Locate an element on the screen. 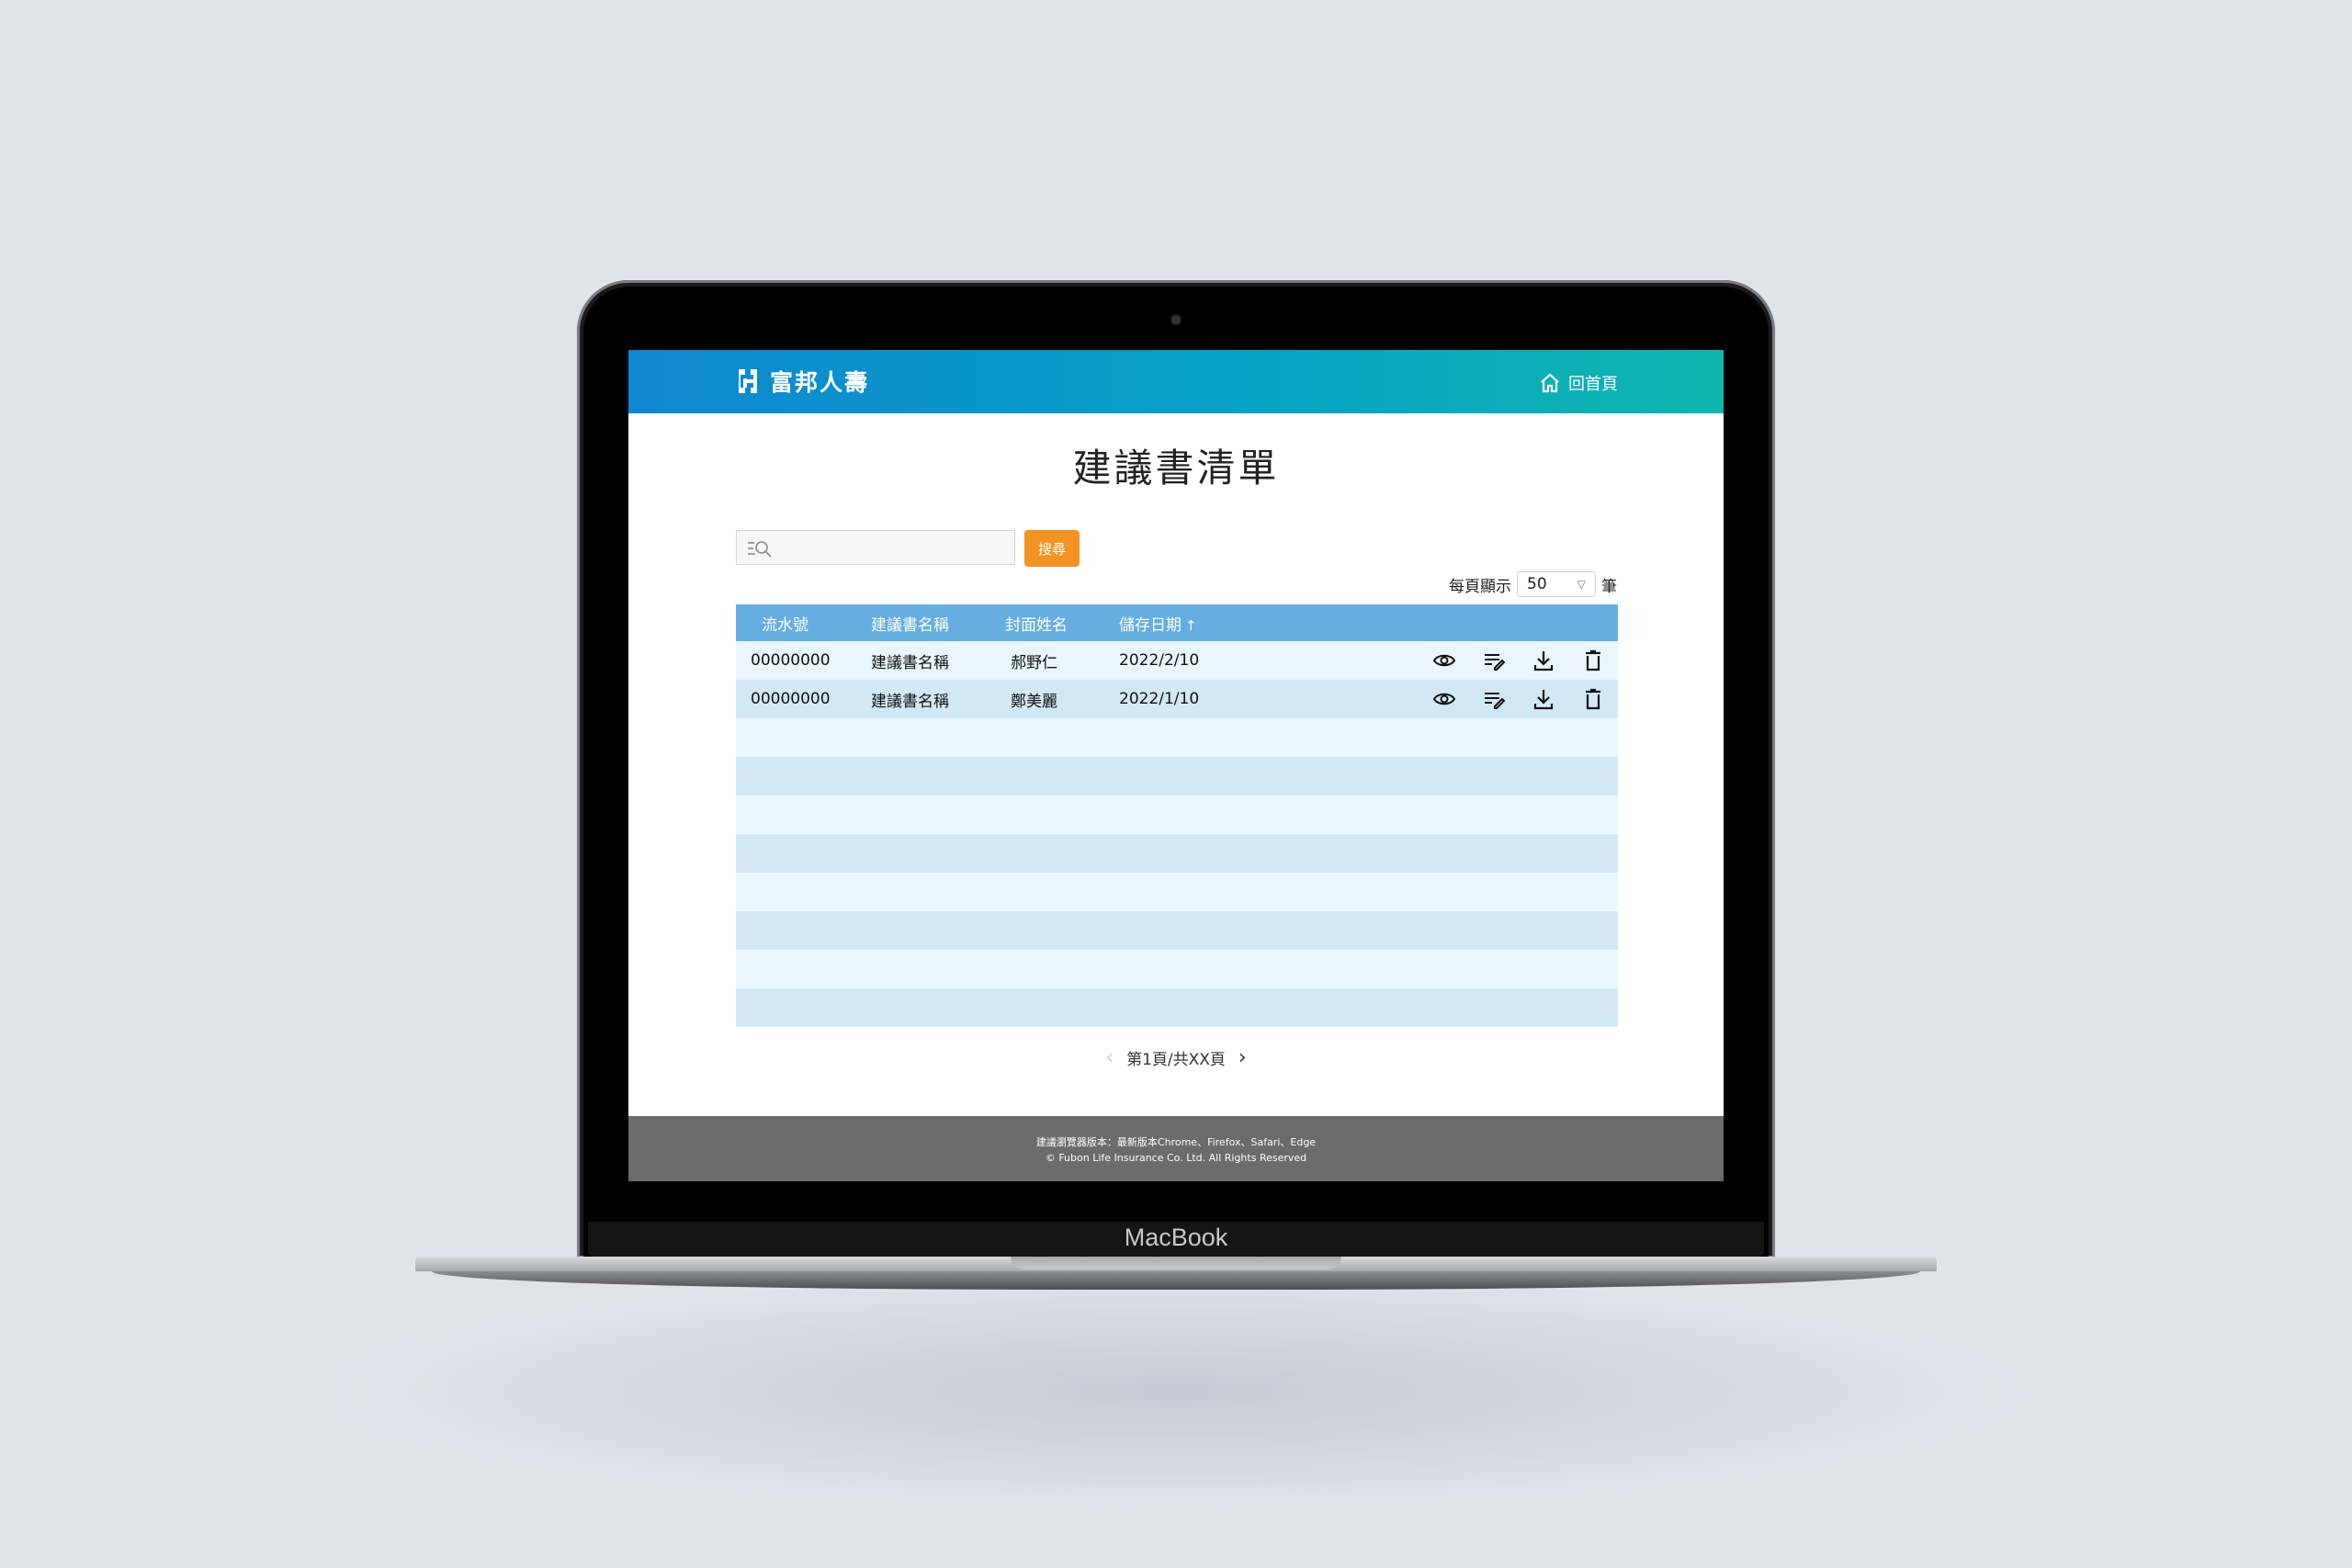  cell-save-date: 2022/2/10 is located at coordinates (1160, 661).